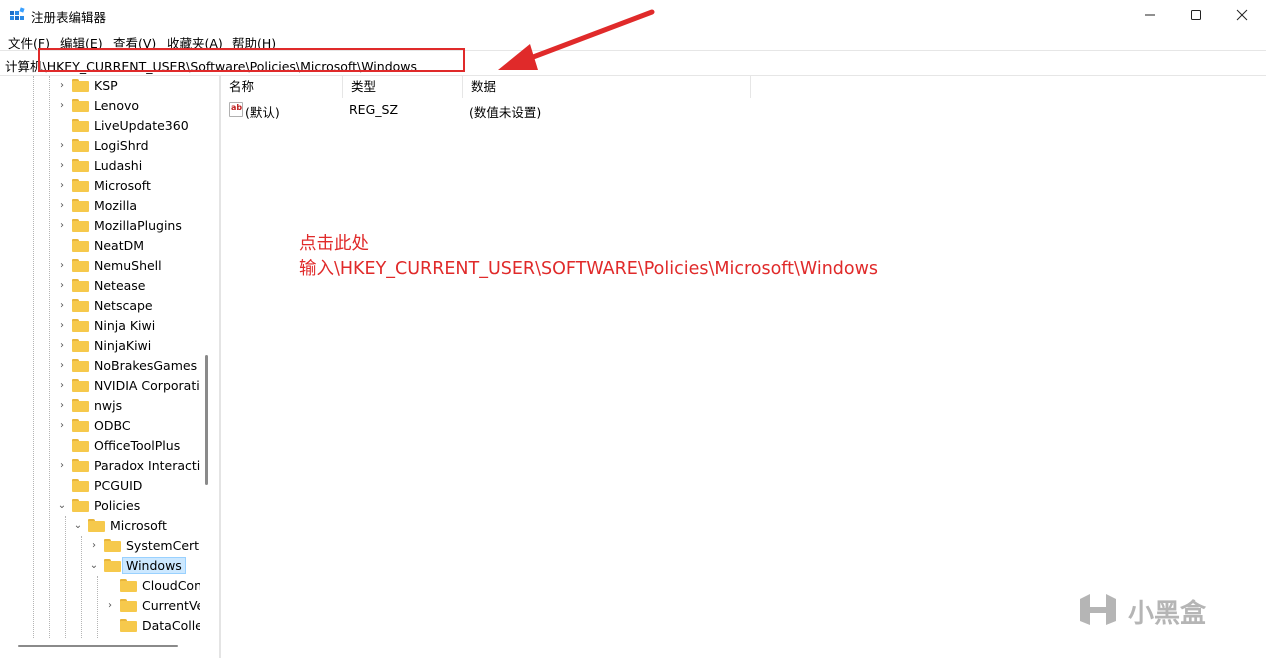 Image resolution: width=1266 pixels, height=658 pixels. What do you see at coordinates (125, 325) in the screenshot?
I see `tree-item-label: Ninja Kiwi` at bounding box center [125, 325].